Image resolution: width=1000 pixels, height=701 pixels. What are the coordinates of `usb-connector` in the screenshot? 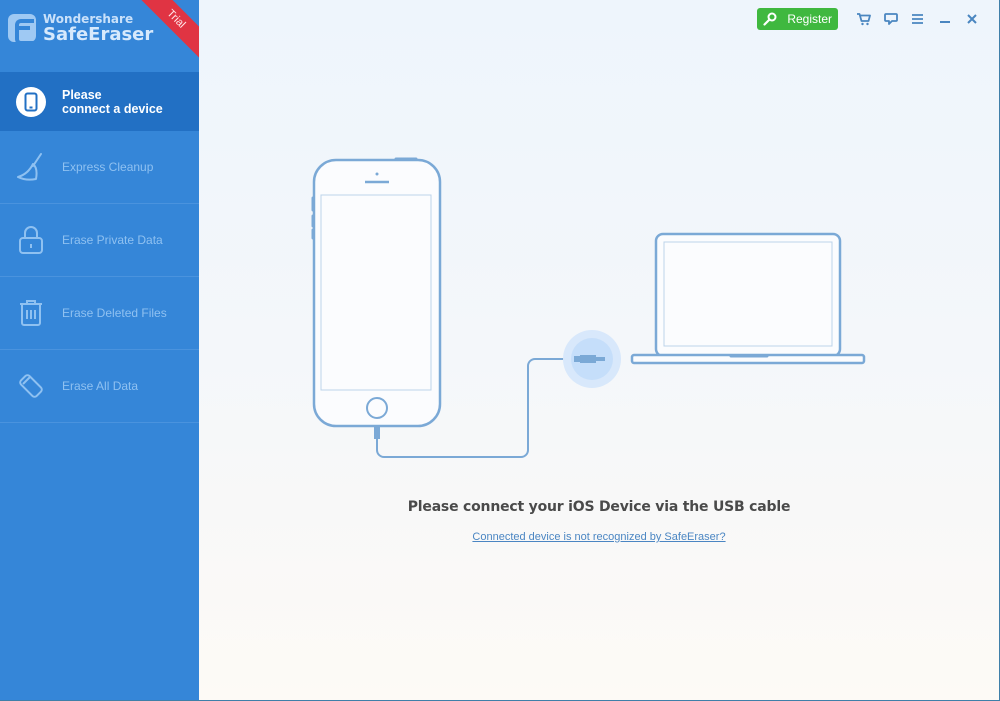 It's located at (592, 359).